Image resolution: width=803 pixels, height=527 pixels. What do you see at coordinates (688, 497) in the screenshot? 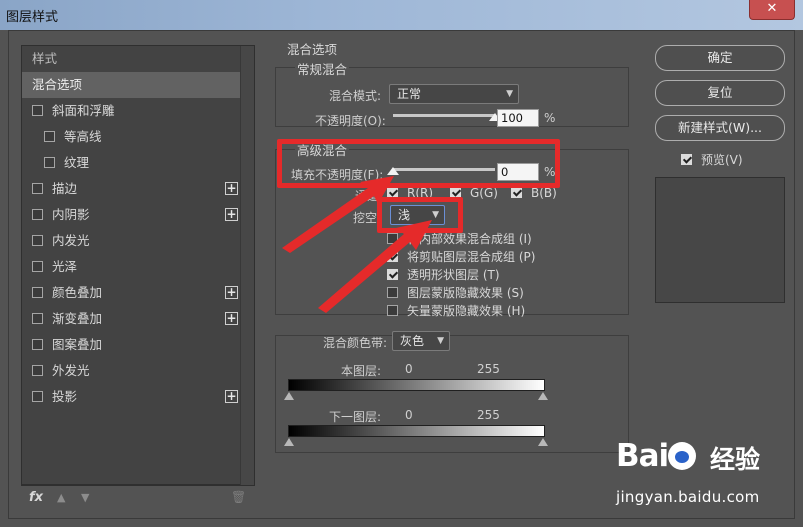
I see `watermark-url: jingyan.baidu.com` at bounding box center [688, 497].